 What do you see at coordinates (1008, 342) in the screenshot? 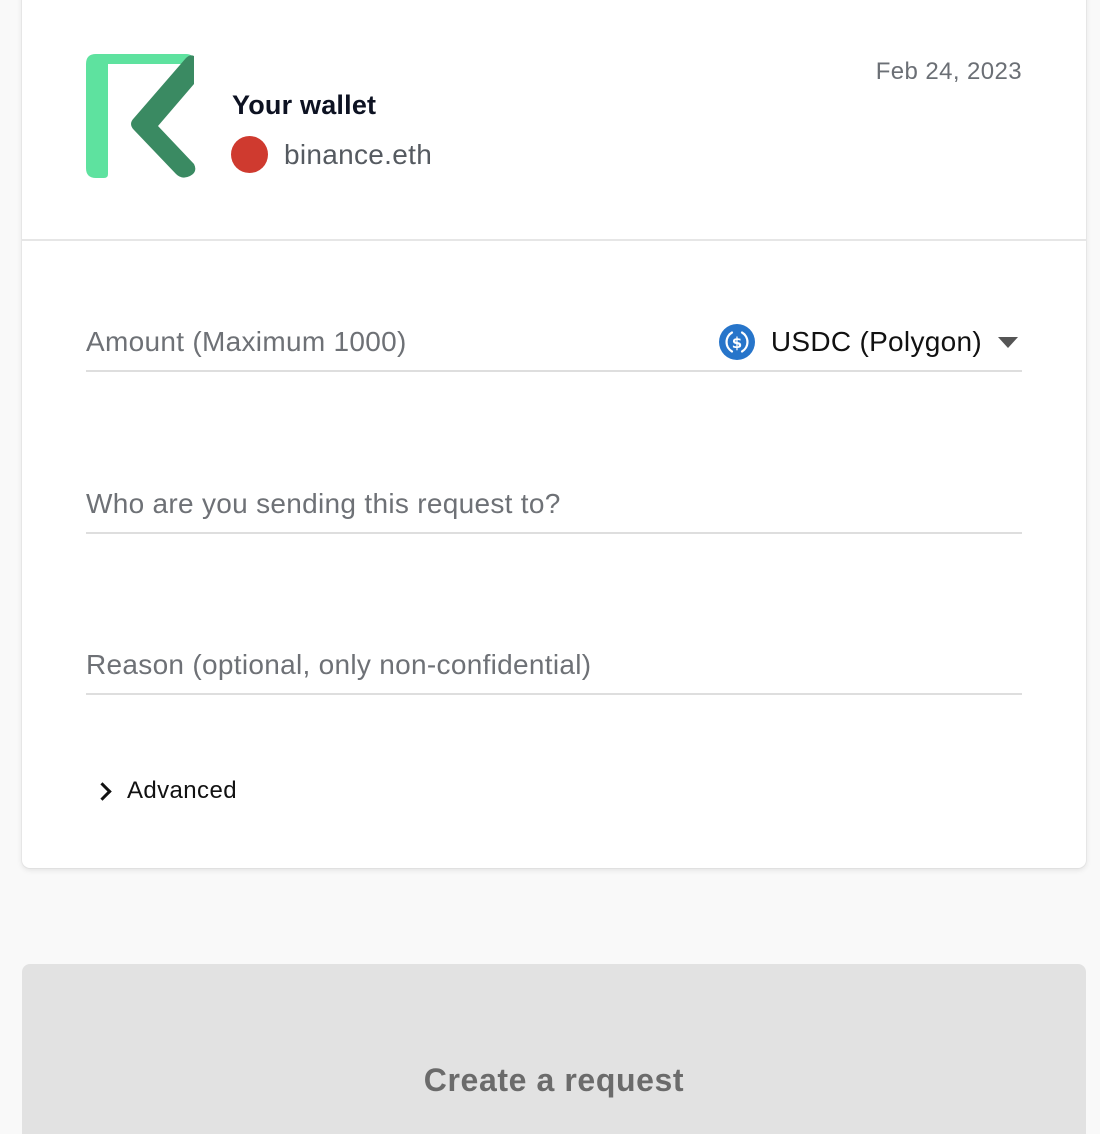
I see `caret-down-icon` at bounding box center [1008, 342].